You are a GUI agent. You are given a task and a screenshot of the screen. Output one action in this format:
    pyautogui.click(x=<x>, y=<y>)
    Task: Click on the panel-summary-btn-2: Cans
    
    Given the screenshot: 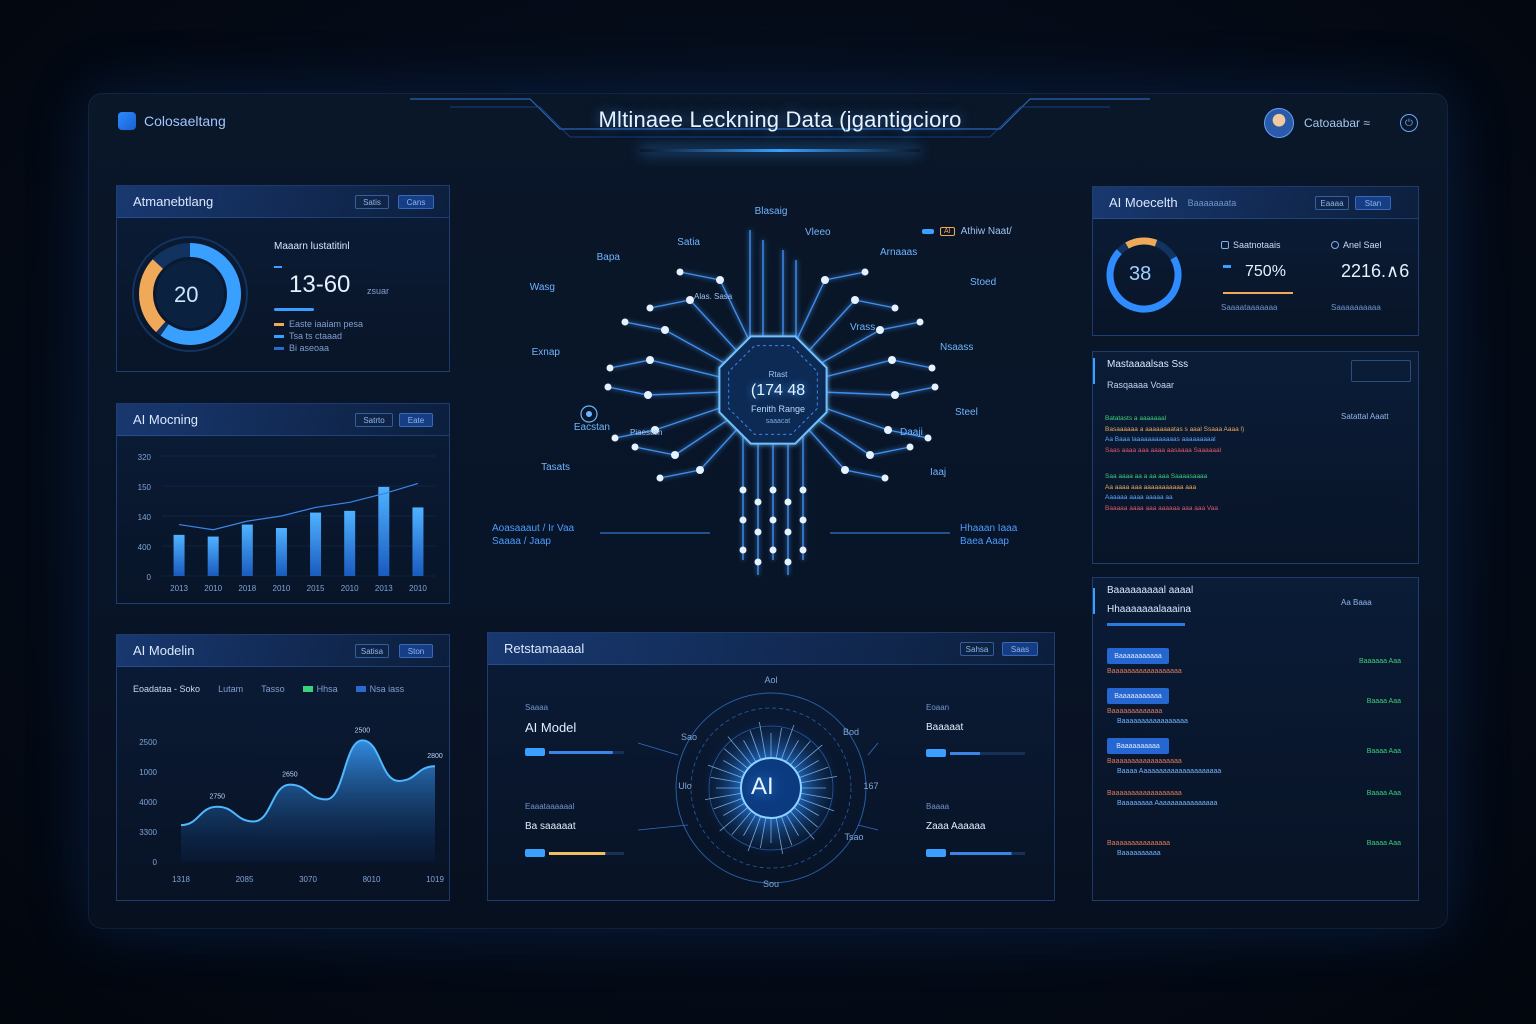 What is the action you would take?
    pyautogui.click(x=416, y=202)
    